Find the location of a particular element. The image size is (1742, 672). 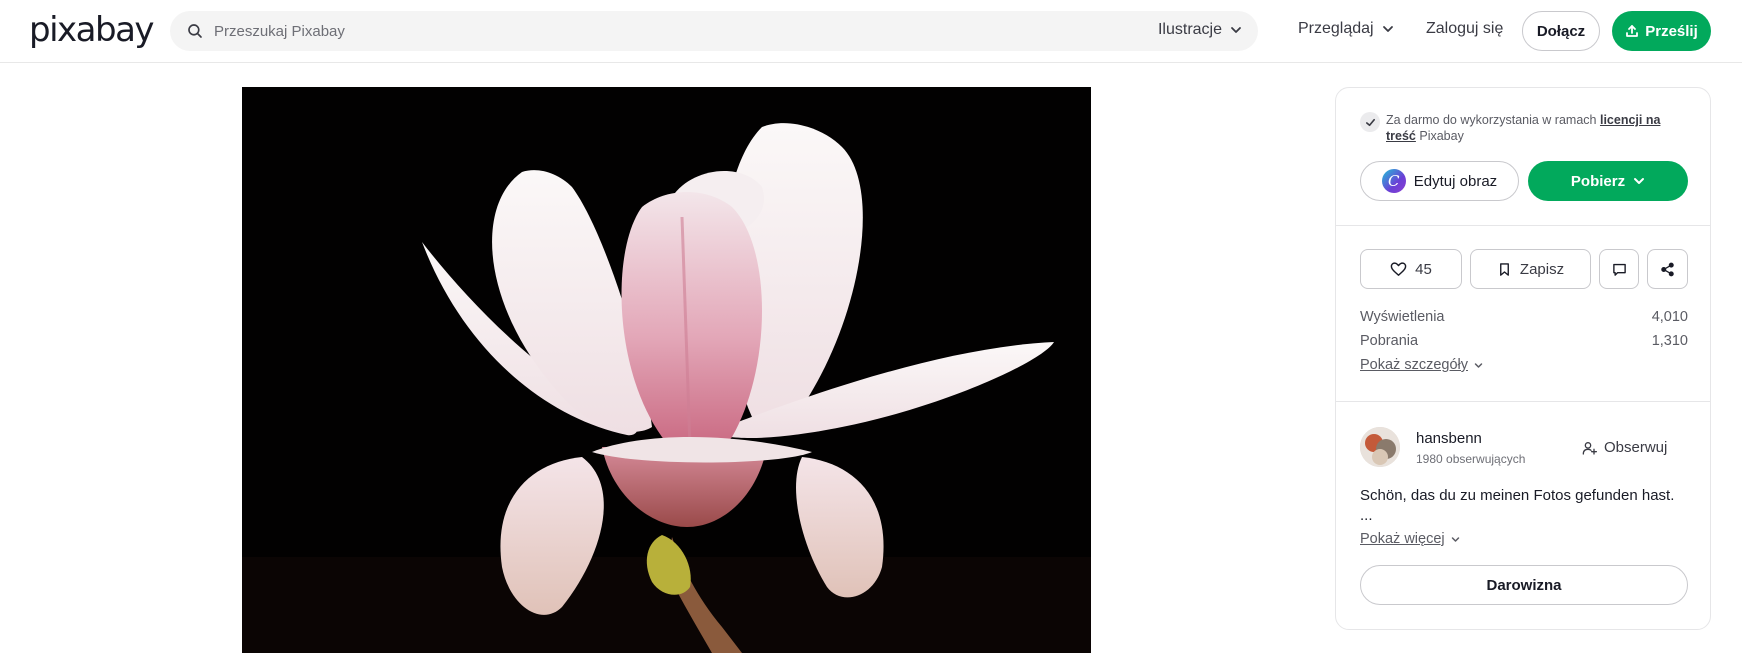

downloads-value: 1,310 is located at coordinates (1669, 341).